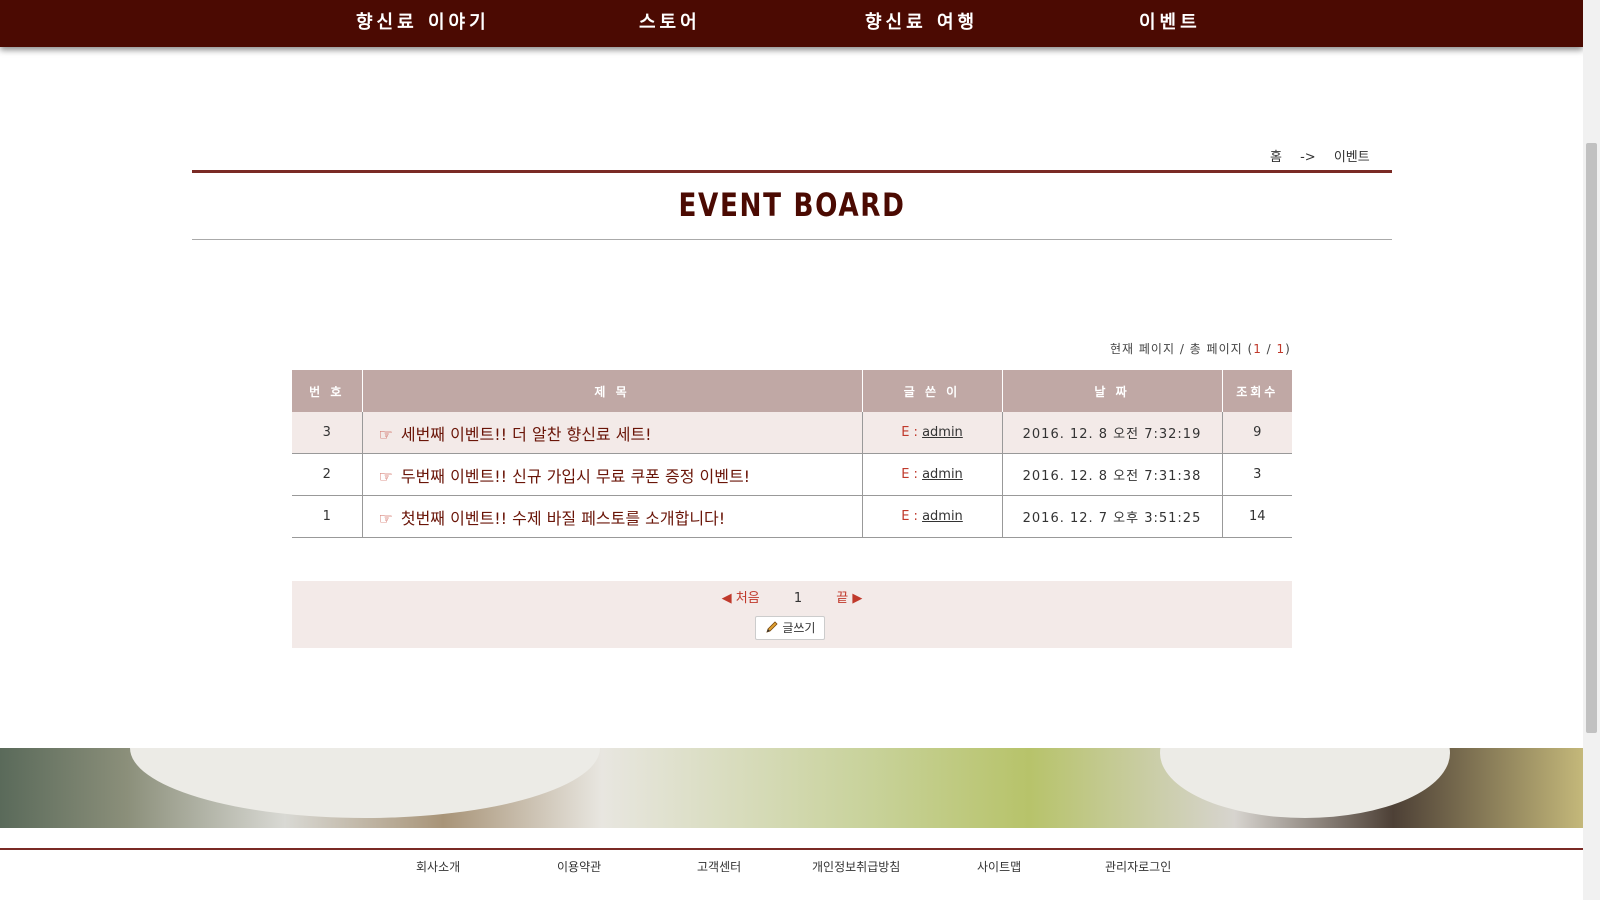  What do you see at coordinates (921, 21) in the screenshot?
I see `nav-item-spice-travel: 향신료 여행` at bounding box center [921, 21].